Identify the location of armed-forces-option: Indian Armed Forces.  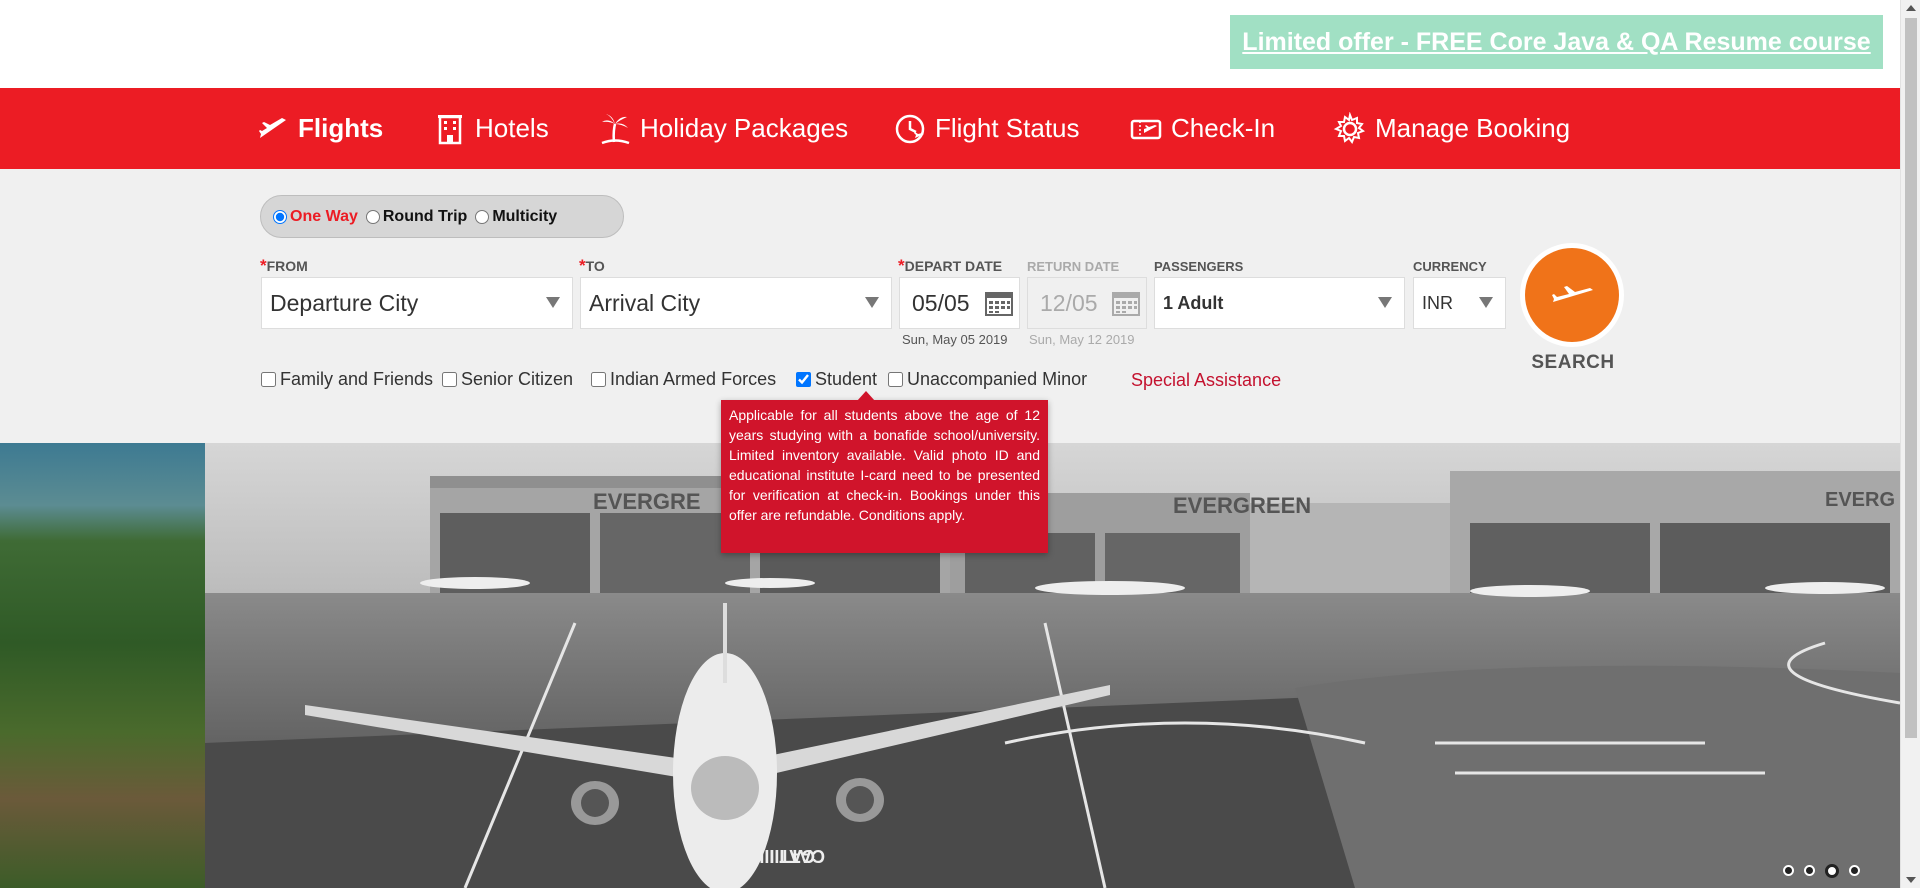
(683, 379).